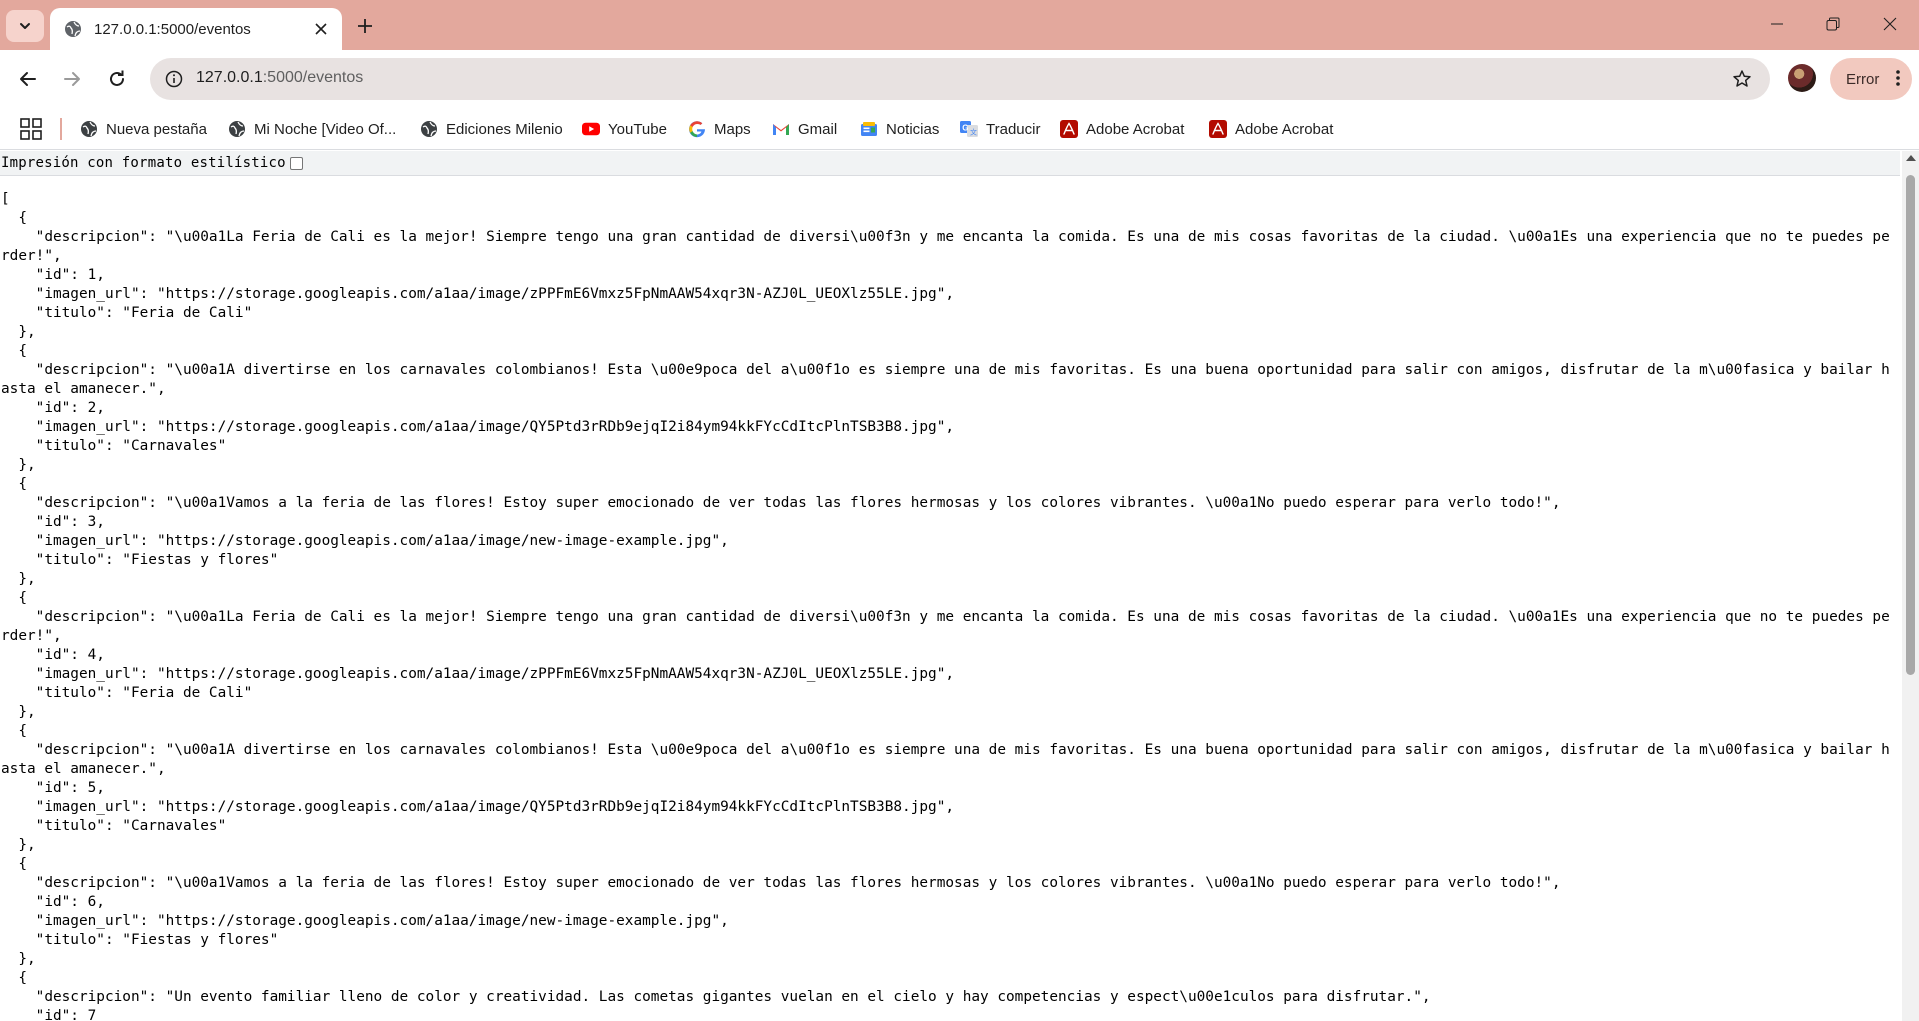 The image size is (1919, 1021). I want to click on back-button, so click(28, 79).